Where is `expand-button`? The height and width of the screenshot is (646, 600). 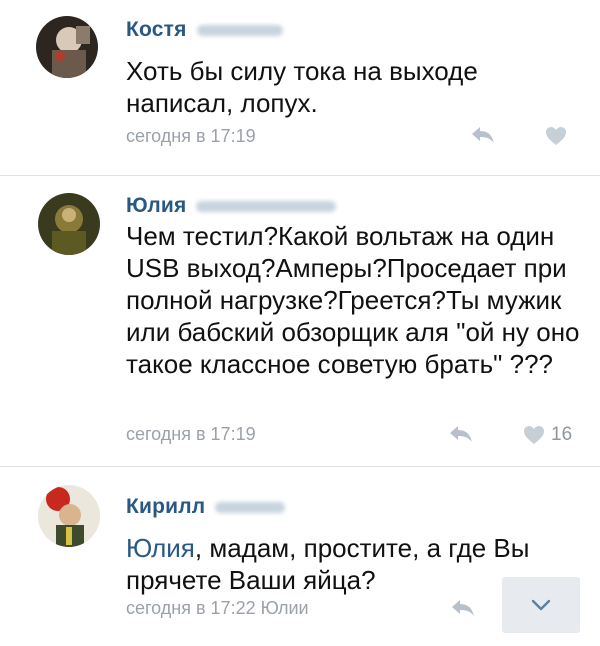
expand-button is located at coordinates (541, 605).